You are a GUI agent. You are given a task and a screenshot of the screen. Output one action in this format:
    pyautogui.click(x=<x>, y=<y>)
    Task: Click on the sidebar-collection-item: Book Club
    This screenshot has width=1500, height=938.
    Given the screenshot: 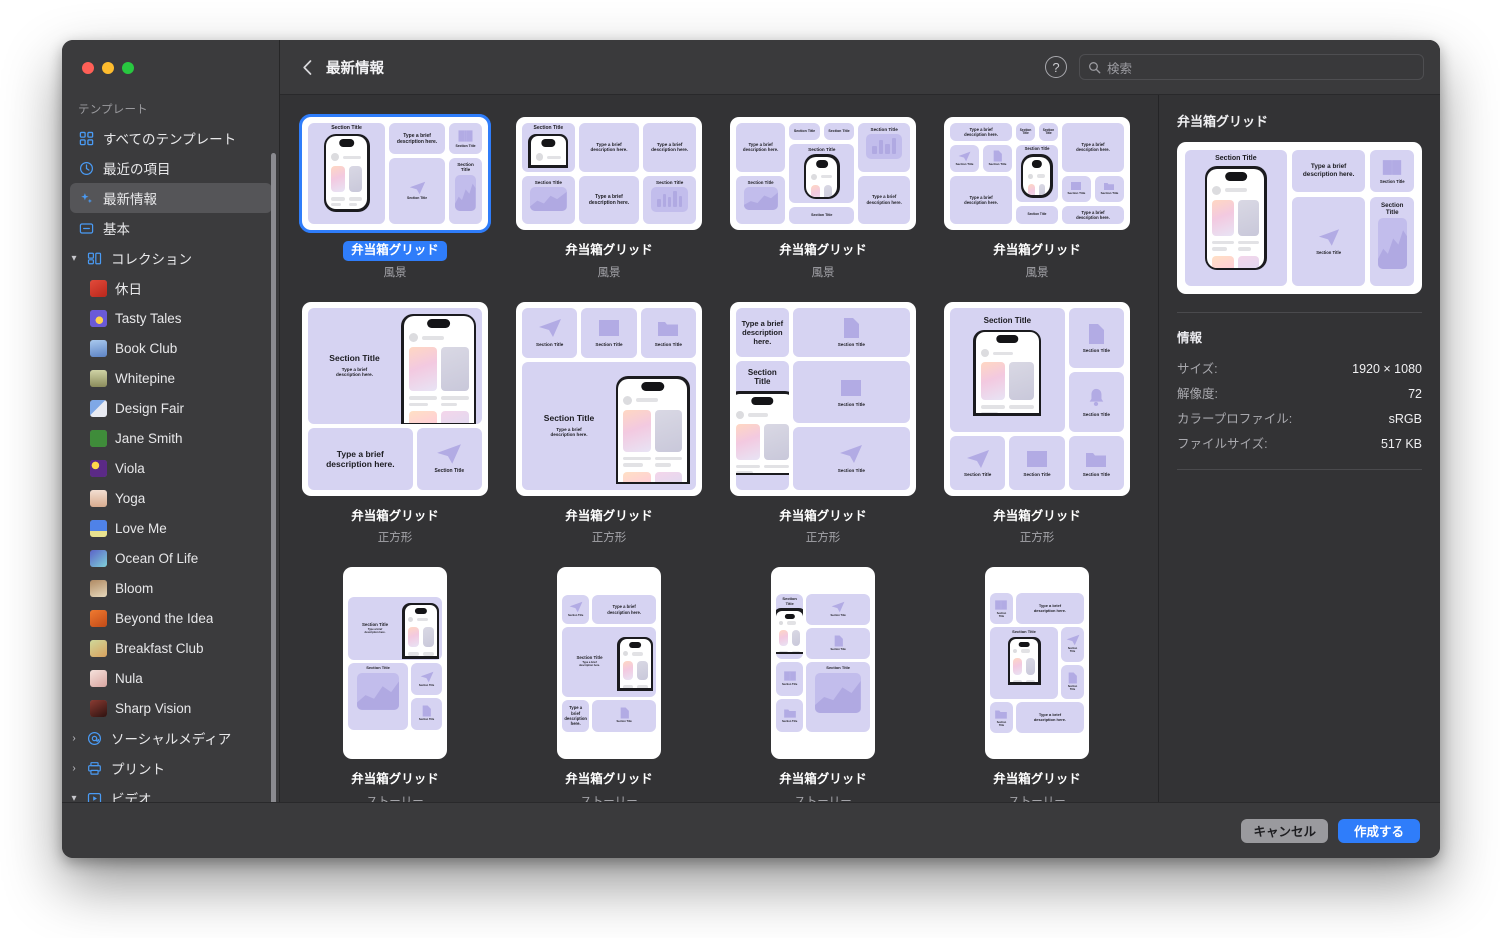 What is the action you would take?
    pyautogui.click(x=171, y=348)
    